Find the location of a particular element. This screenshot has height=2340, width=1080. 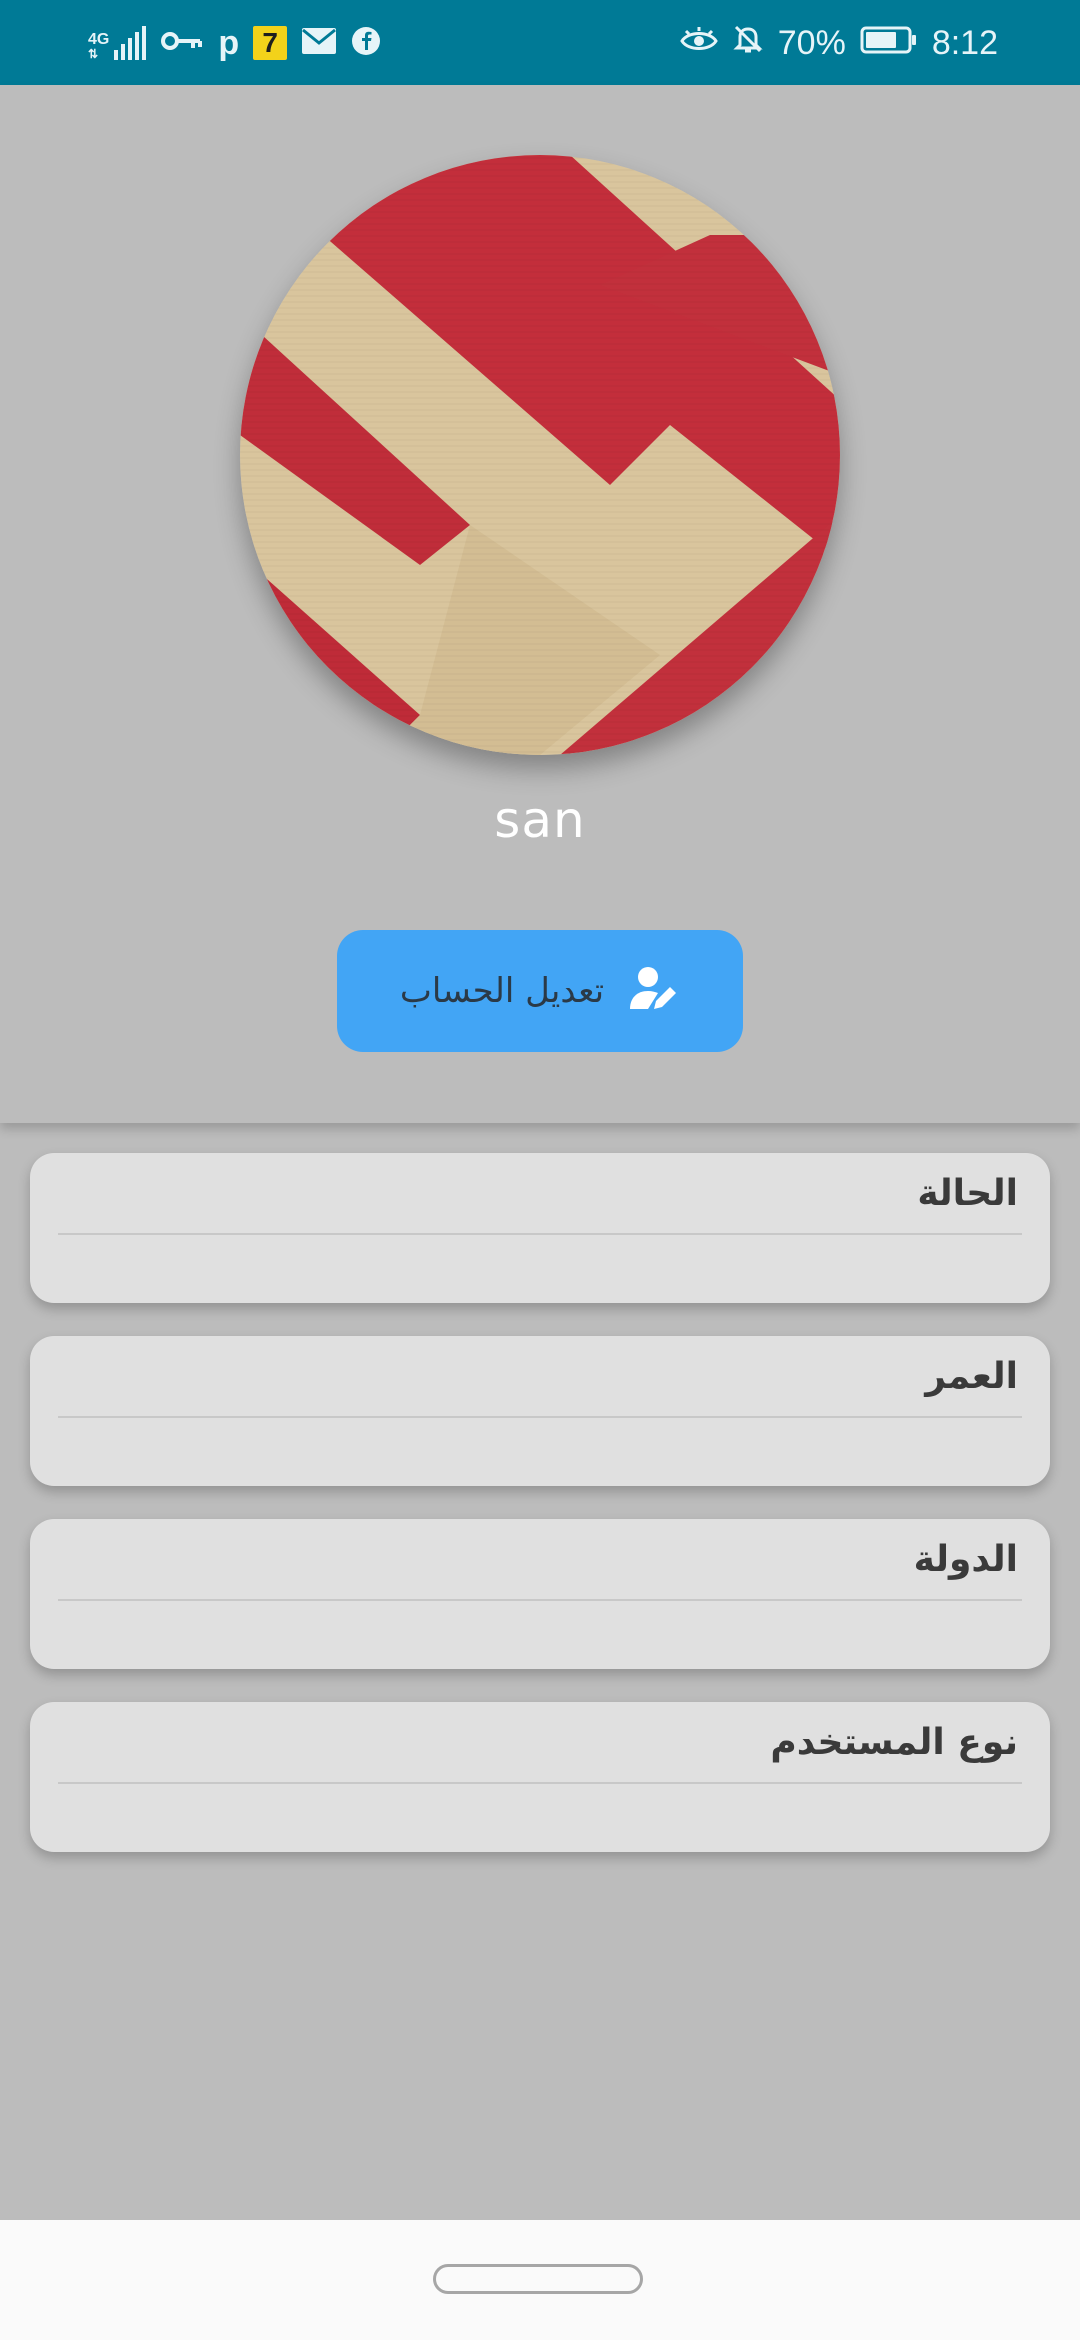

edit-user-icon is located at coordinates (654, 991).